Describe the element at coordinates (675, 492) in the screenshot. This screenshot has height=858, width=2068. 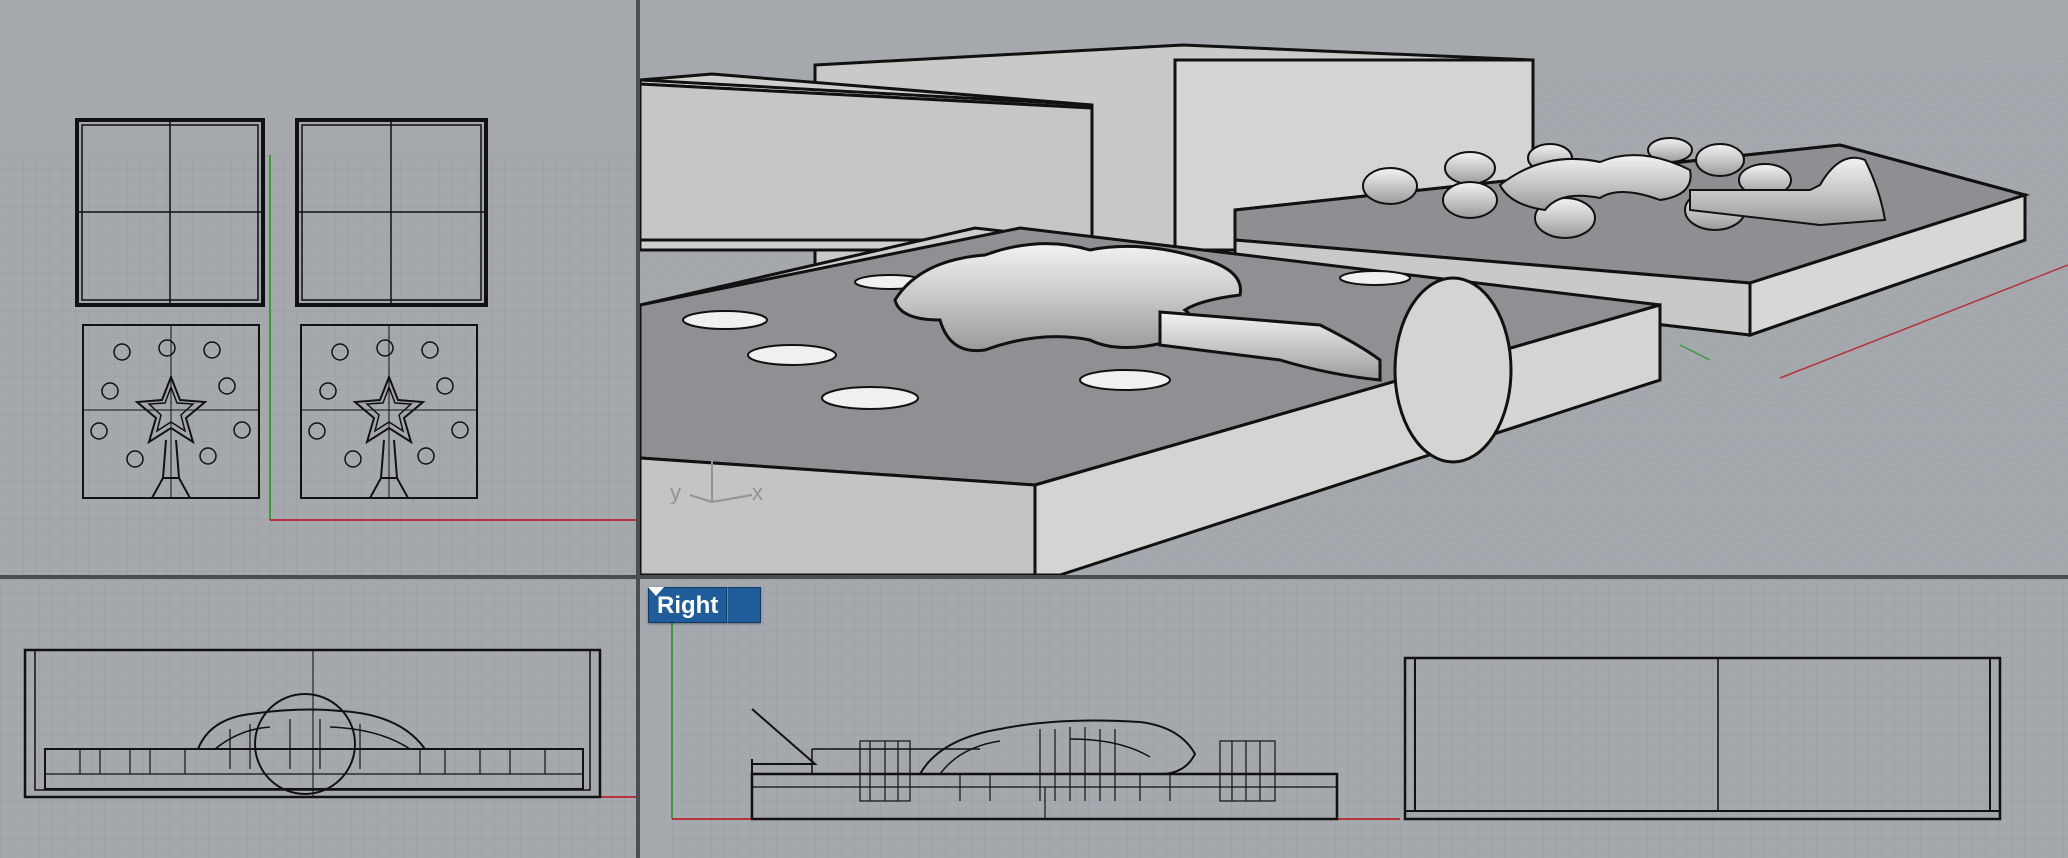
I see `axis-label-y: y` at that location.